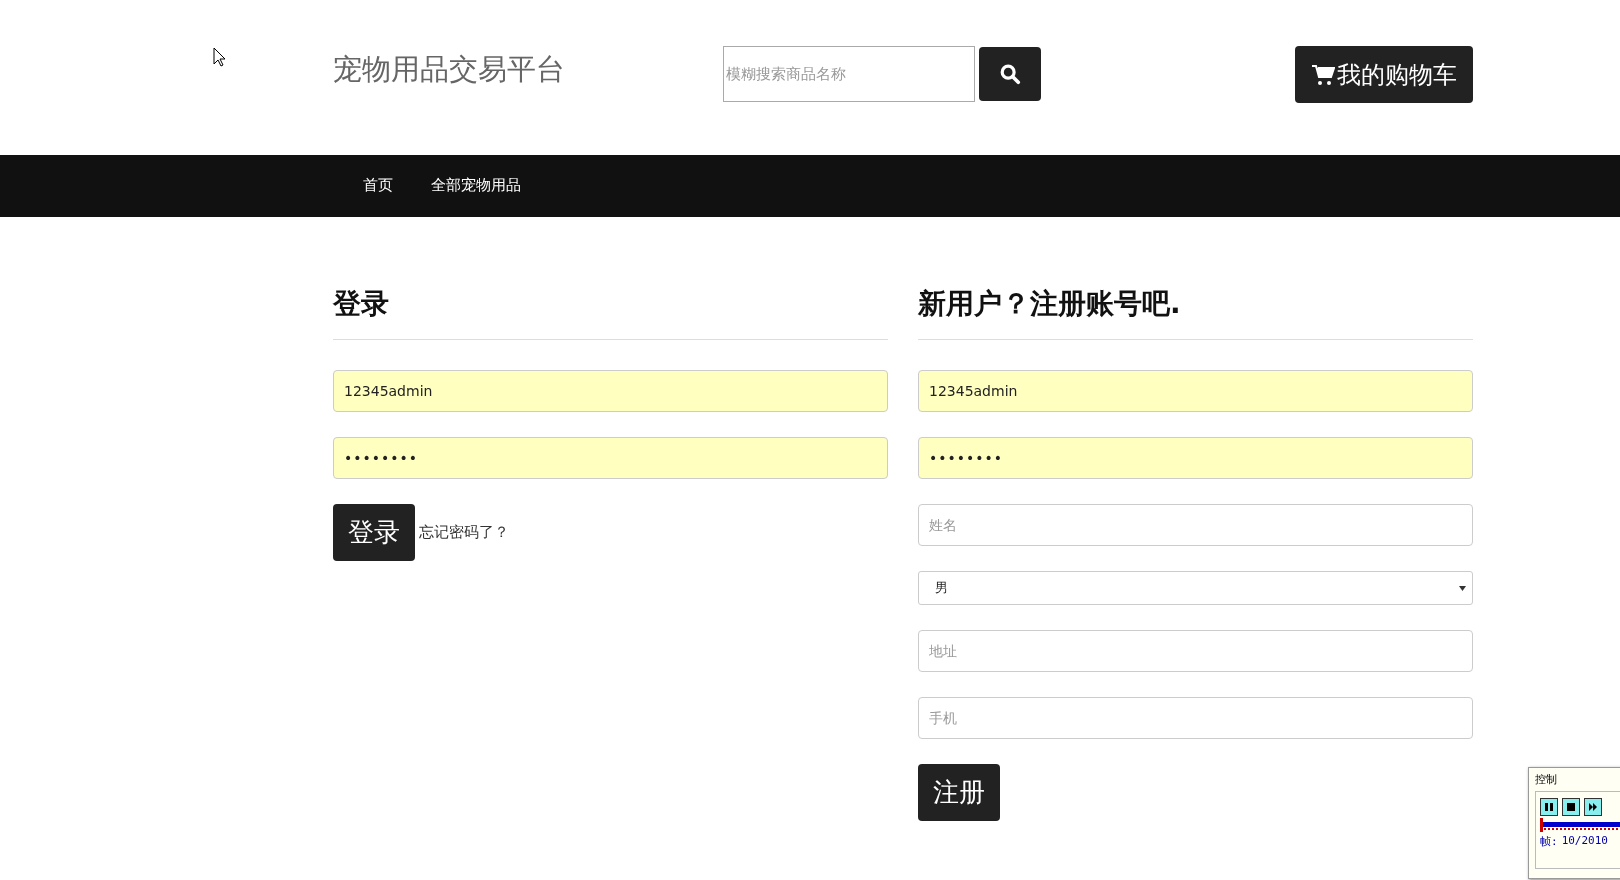 The width and height of the screenshot is (1620, 880). I want to click on login-button: 登录, so click(374, 532).